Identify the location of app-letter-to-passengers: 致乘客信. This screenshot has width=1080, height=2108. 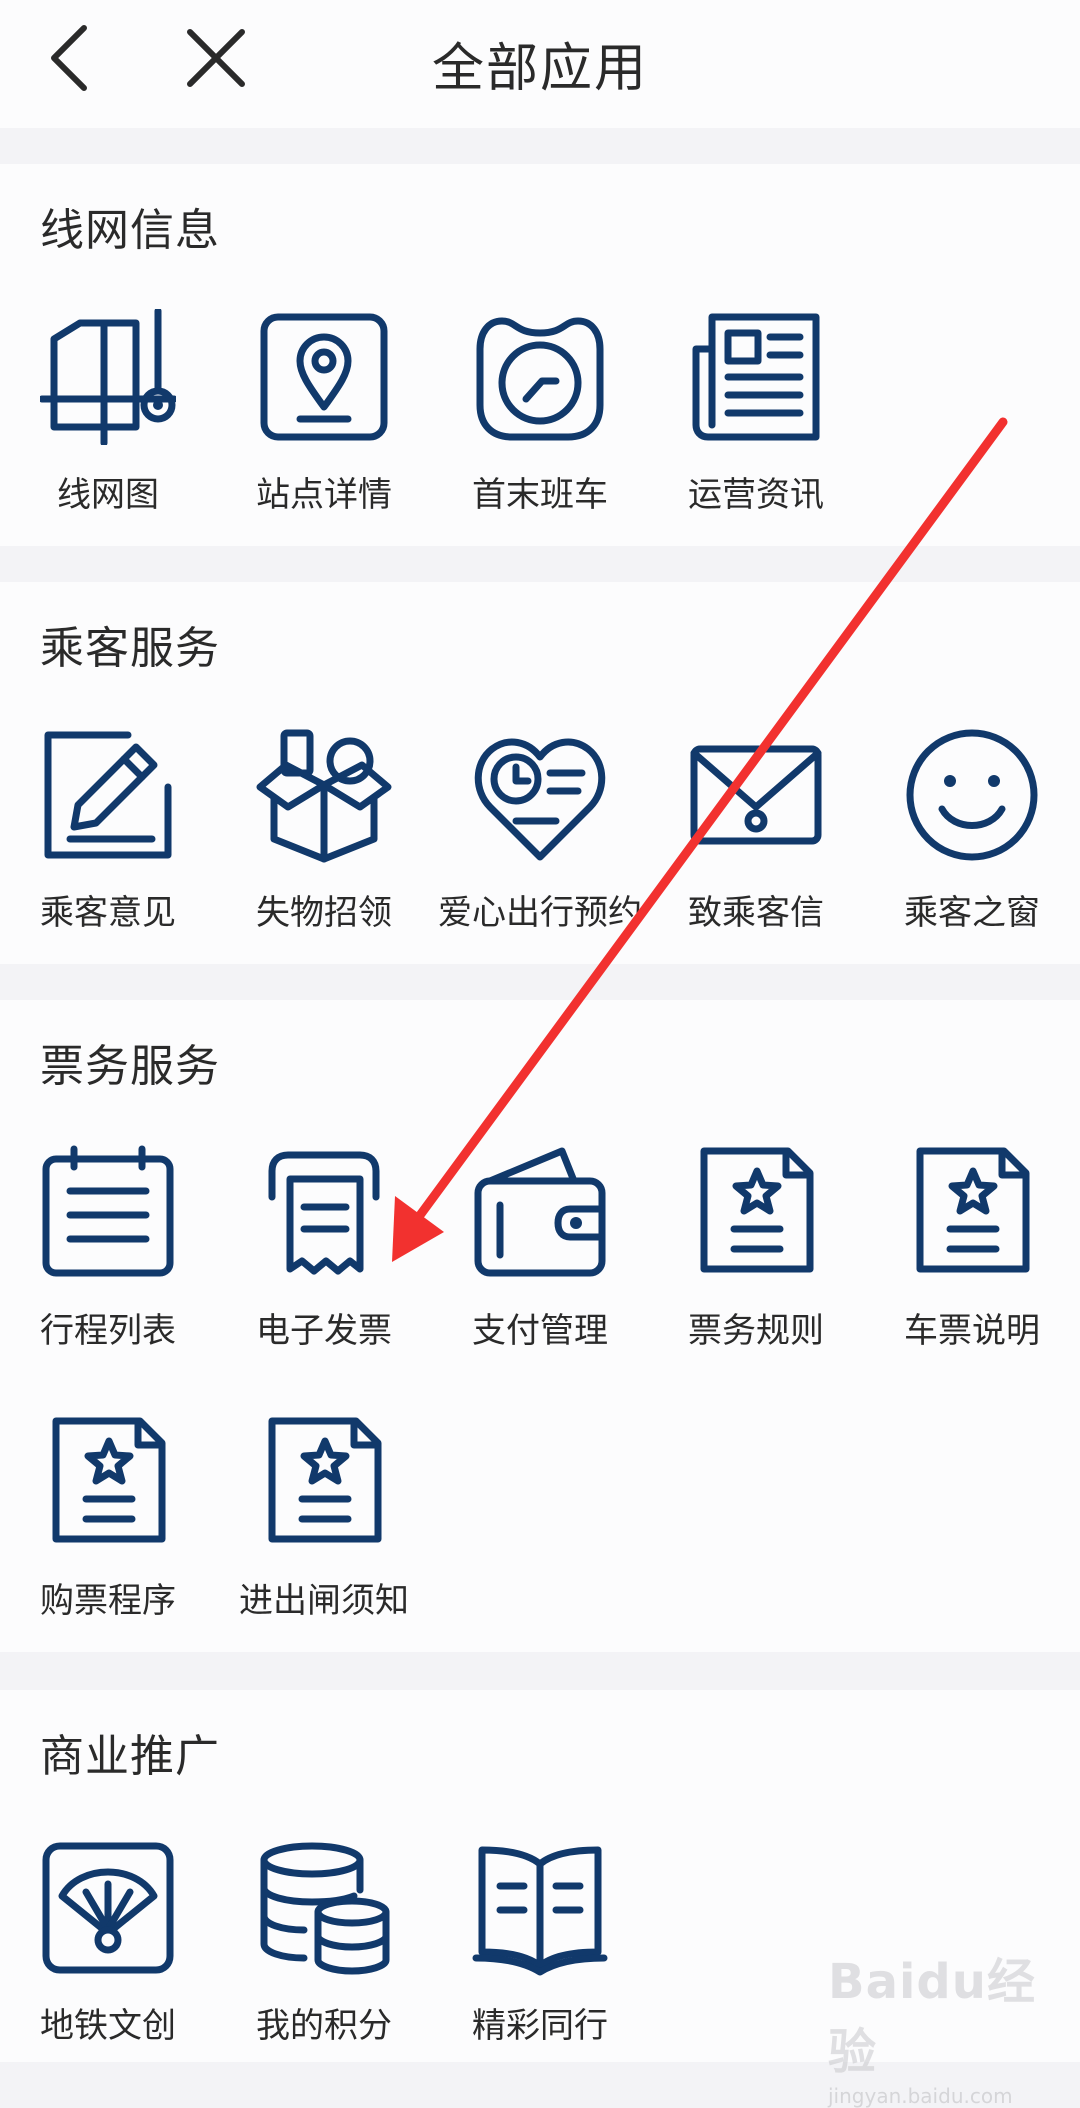
(756, 842).